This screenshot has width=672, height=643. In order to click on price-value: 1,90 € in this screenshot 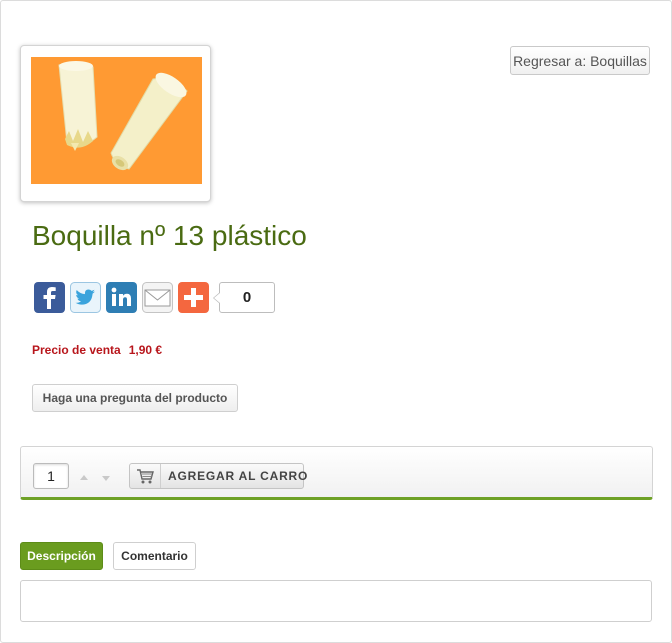, I will do `click(145, 350)`.